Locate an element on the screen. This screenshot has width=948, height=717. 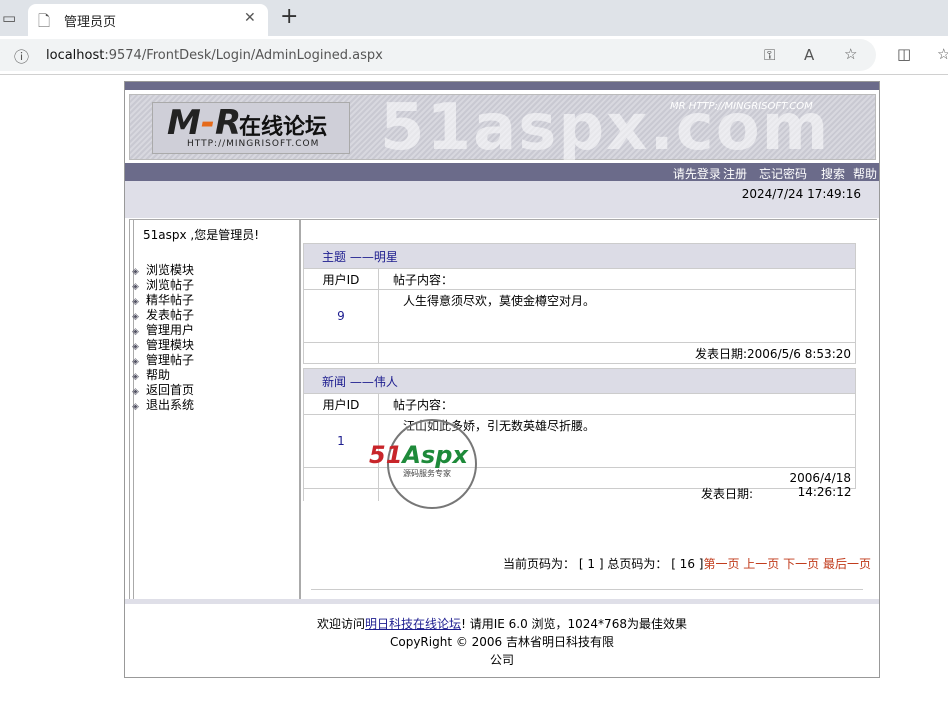
page-icon: 🗋 is located at coordinates (44, 21).